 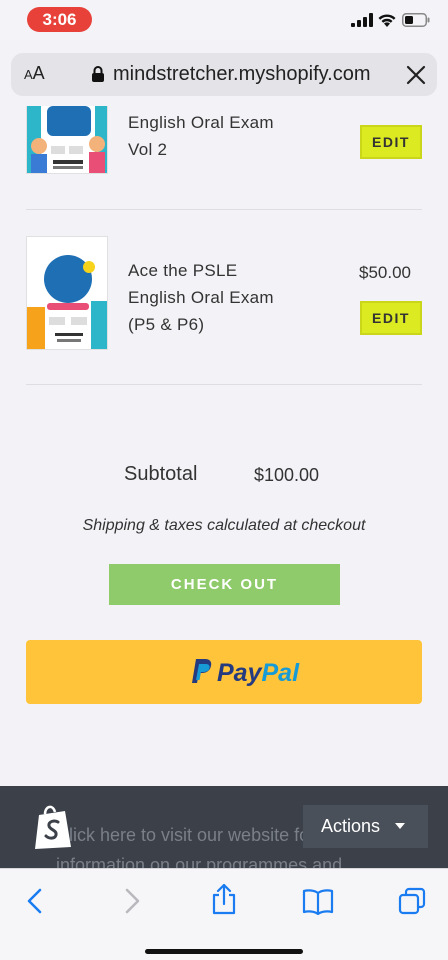 What do you see at coordinates (400, 826) in the screenshot?
I see `caret-down-icon` at bounding box center [400, 826].